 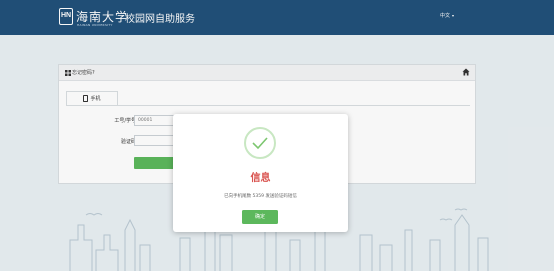 I want to click on info-dialog: 信息 已向手机尾数 5359 发送验证码短信 确定, so click(x=260, y=173).